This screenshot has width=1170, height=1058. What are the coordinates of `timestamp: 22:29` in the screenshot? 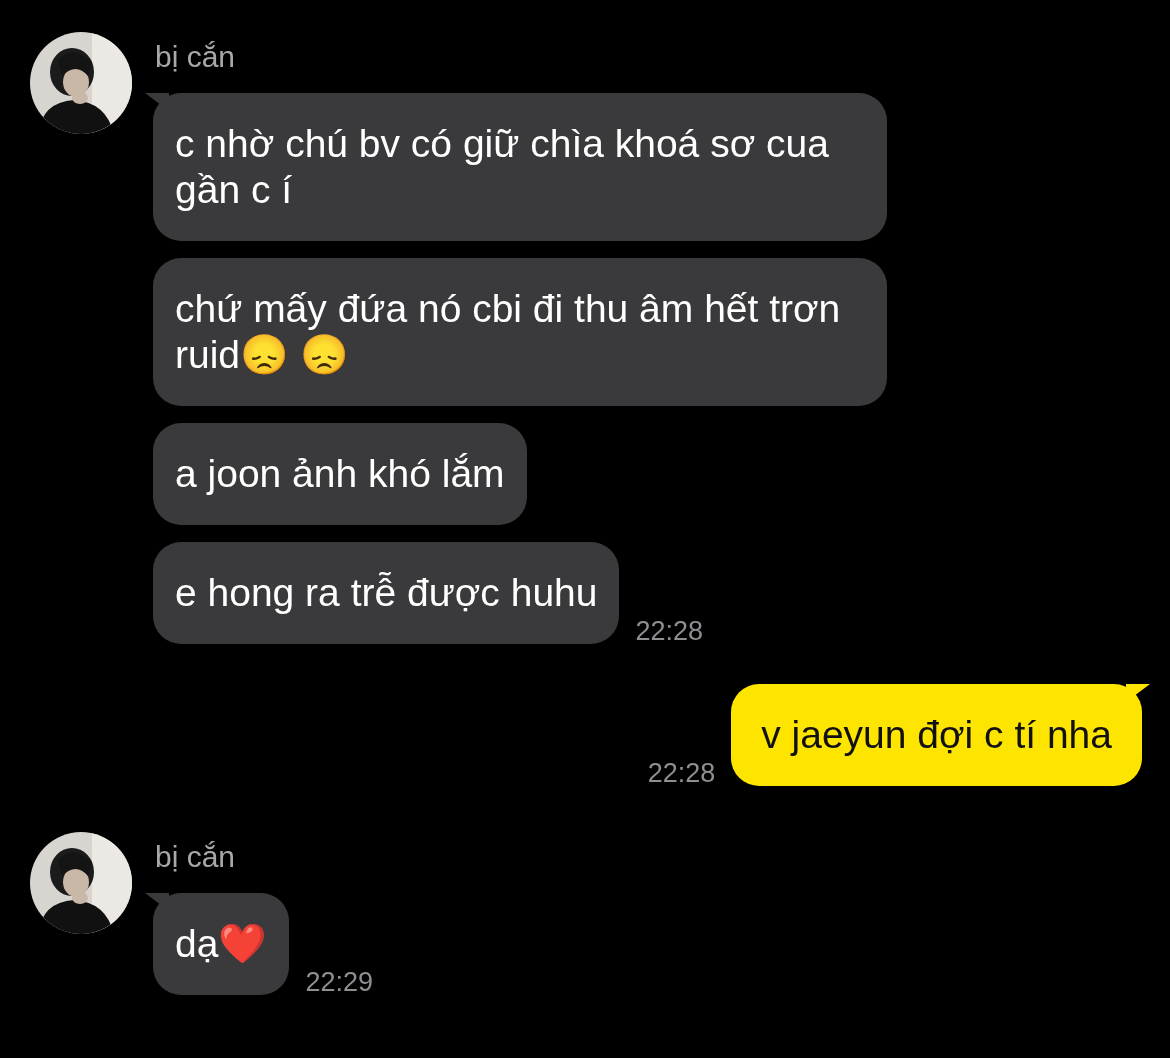 It's located at (339, 982).